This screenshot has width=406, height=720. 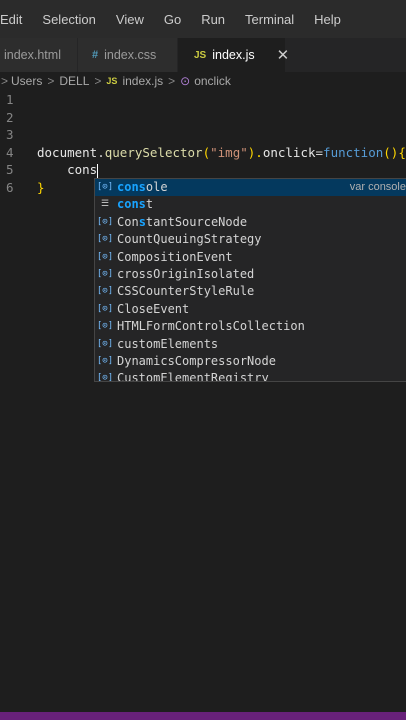 What do you see at coordinates (168, 343) in the screenshot?
I see `suggestion-label: customElements` at bounding box center [168, 343].